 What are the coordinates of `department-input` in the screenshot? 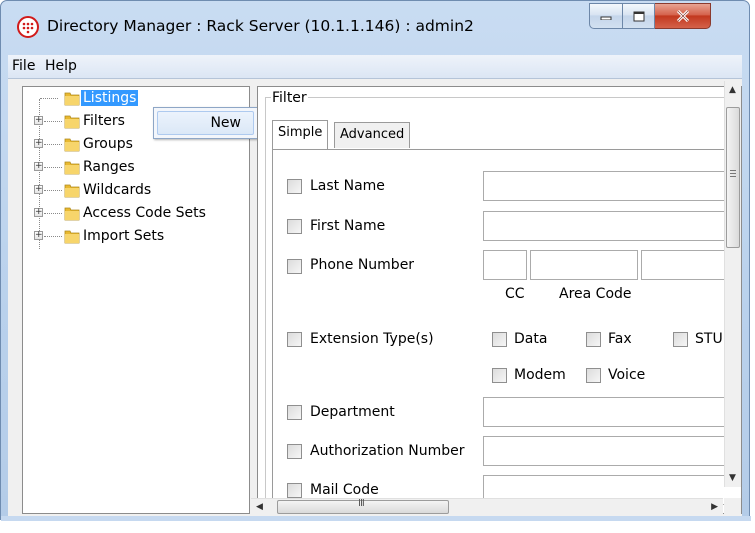 It's located at (612, 412).